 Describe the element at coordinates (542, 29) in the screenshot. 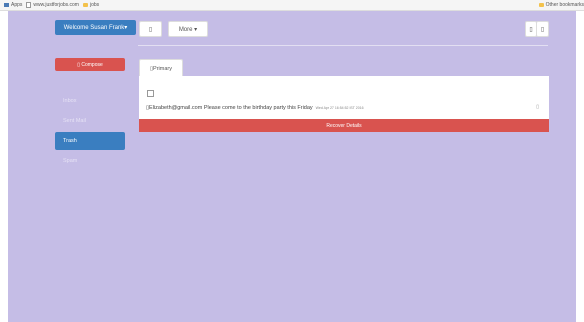

I see `next-page-button: ▯` at that location.